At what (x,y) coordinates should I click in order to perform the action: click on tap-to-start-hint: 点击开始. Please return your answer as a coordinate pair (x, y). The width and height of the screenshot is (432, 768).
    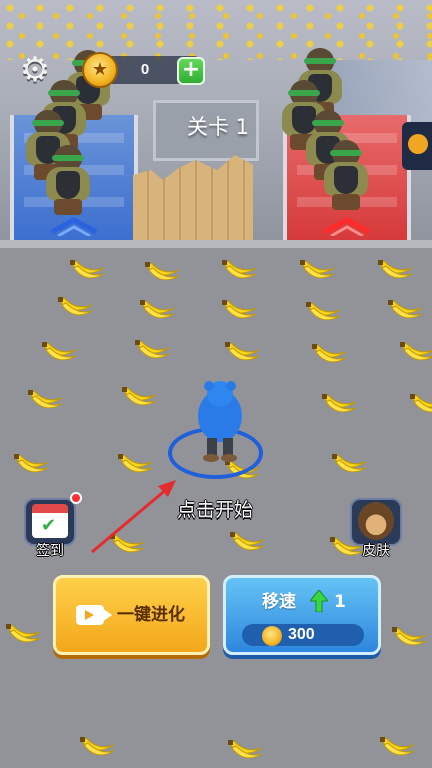
    Looking at the image, I should click on (214, 510).